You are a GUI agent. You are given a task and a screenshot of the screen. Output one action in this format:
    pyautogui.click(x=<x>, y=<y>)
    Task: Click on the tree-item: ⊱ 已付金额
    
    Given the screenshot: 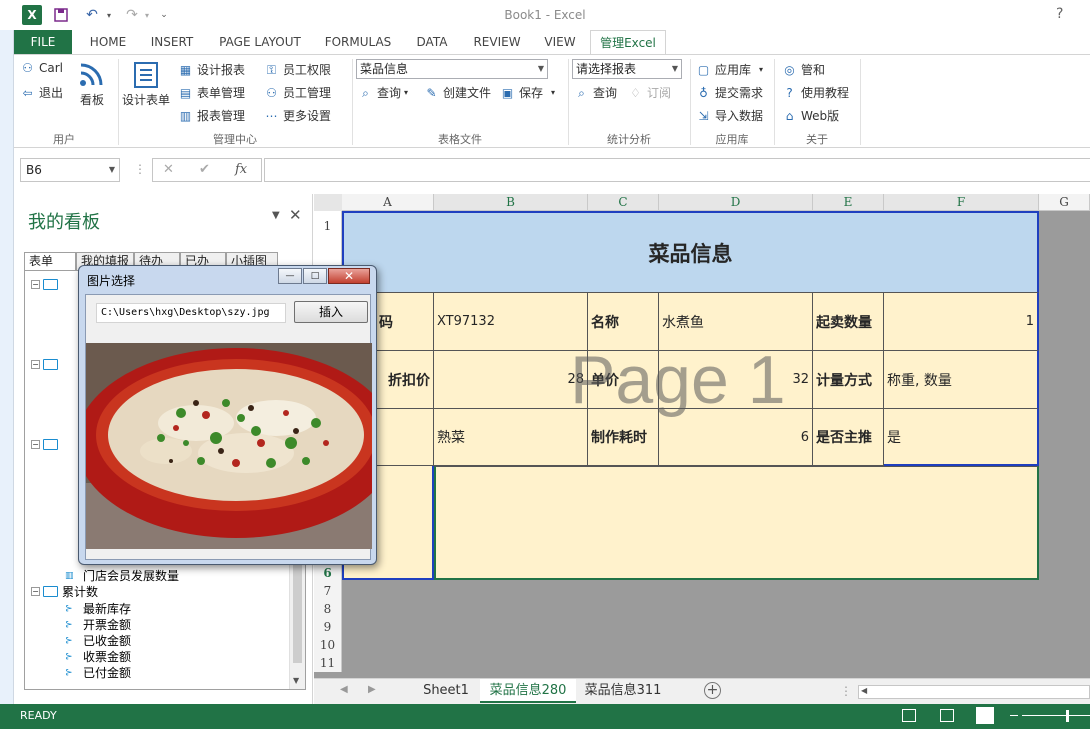 What is the action you would take?
    pyautogui.click(x=98, y=672)
    